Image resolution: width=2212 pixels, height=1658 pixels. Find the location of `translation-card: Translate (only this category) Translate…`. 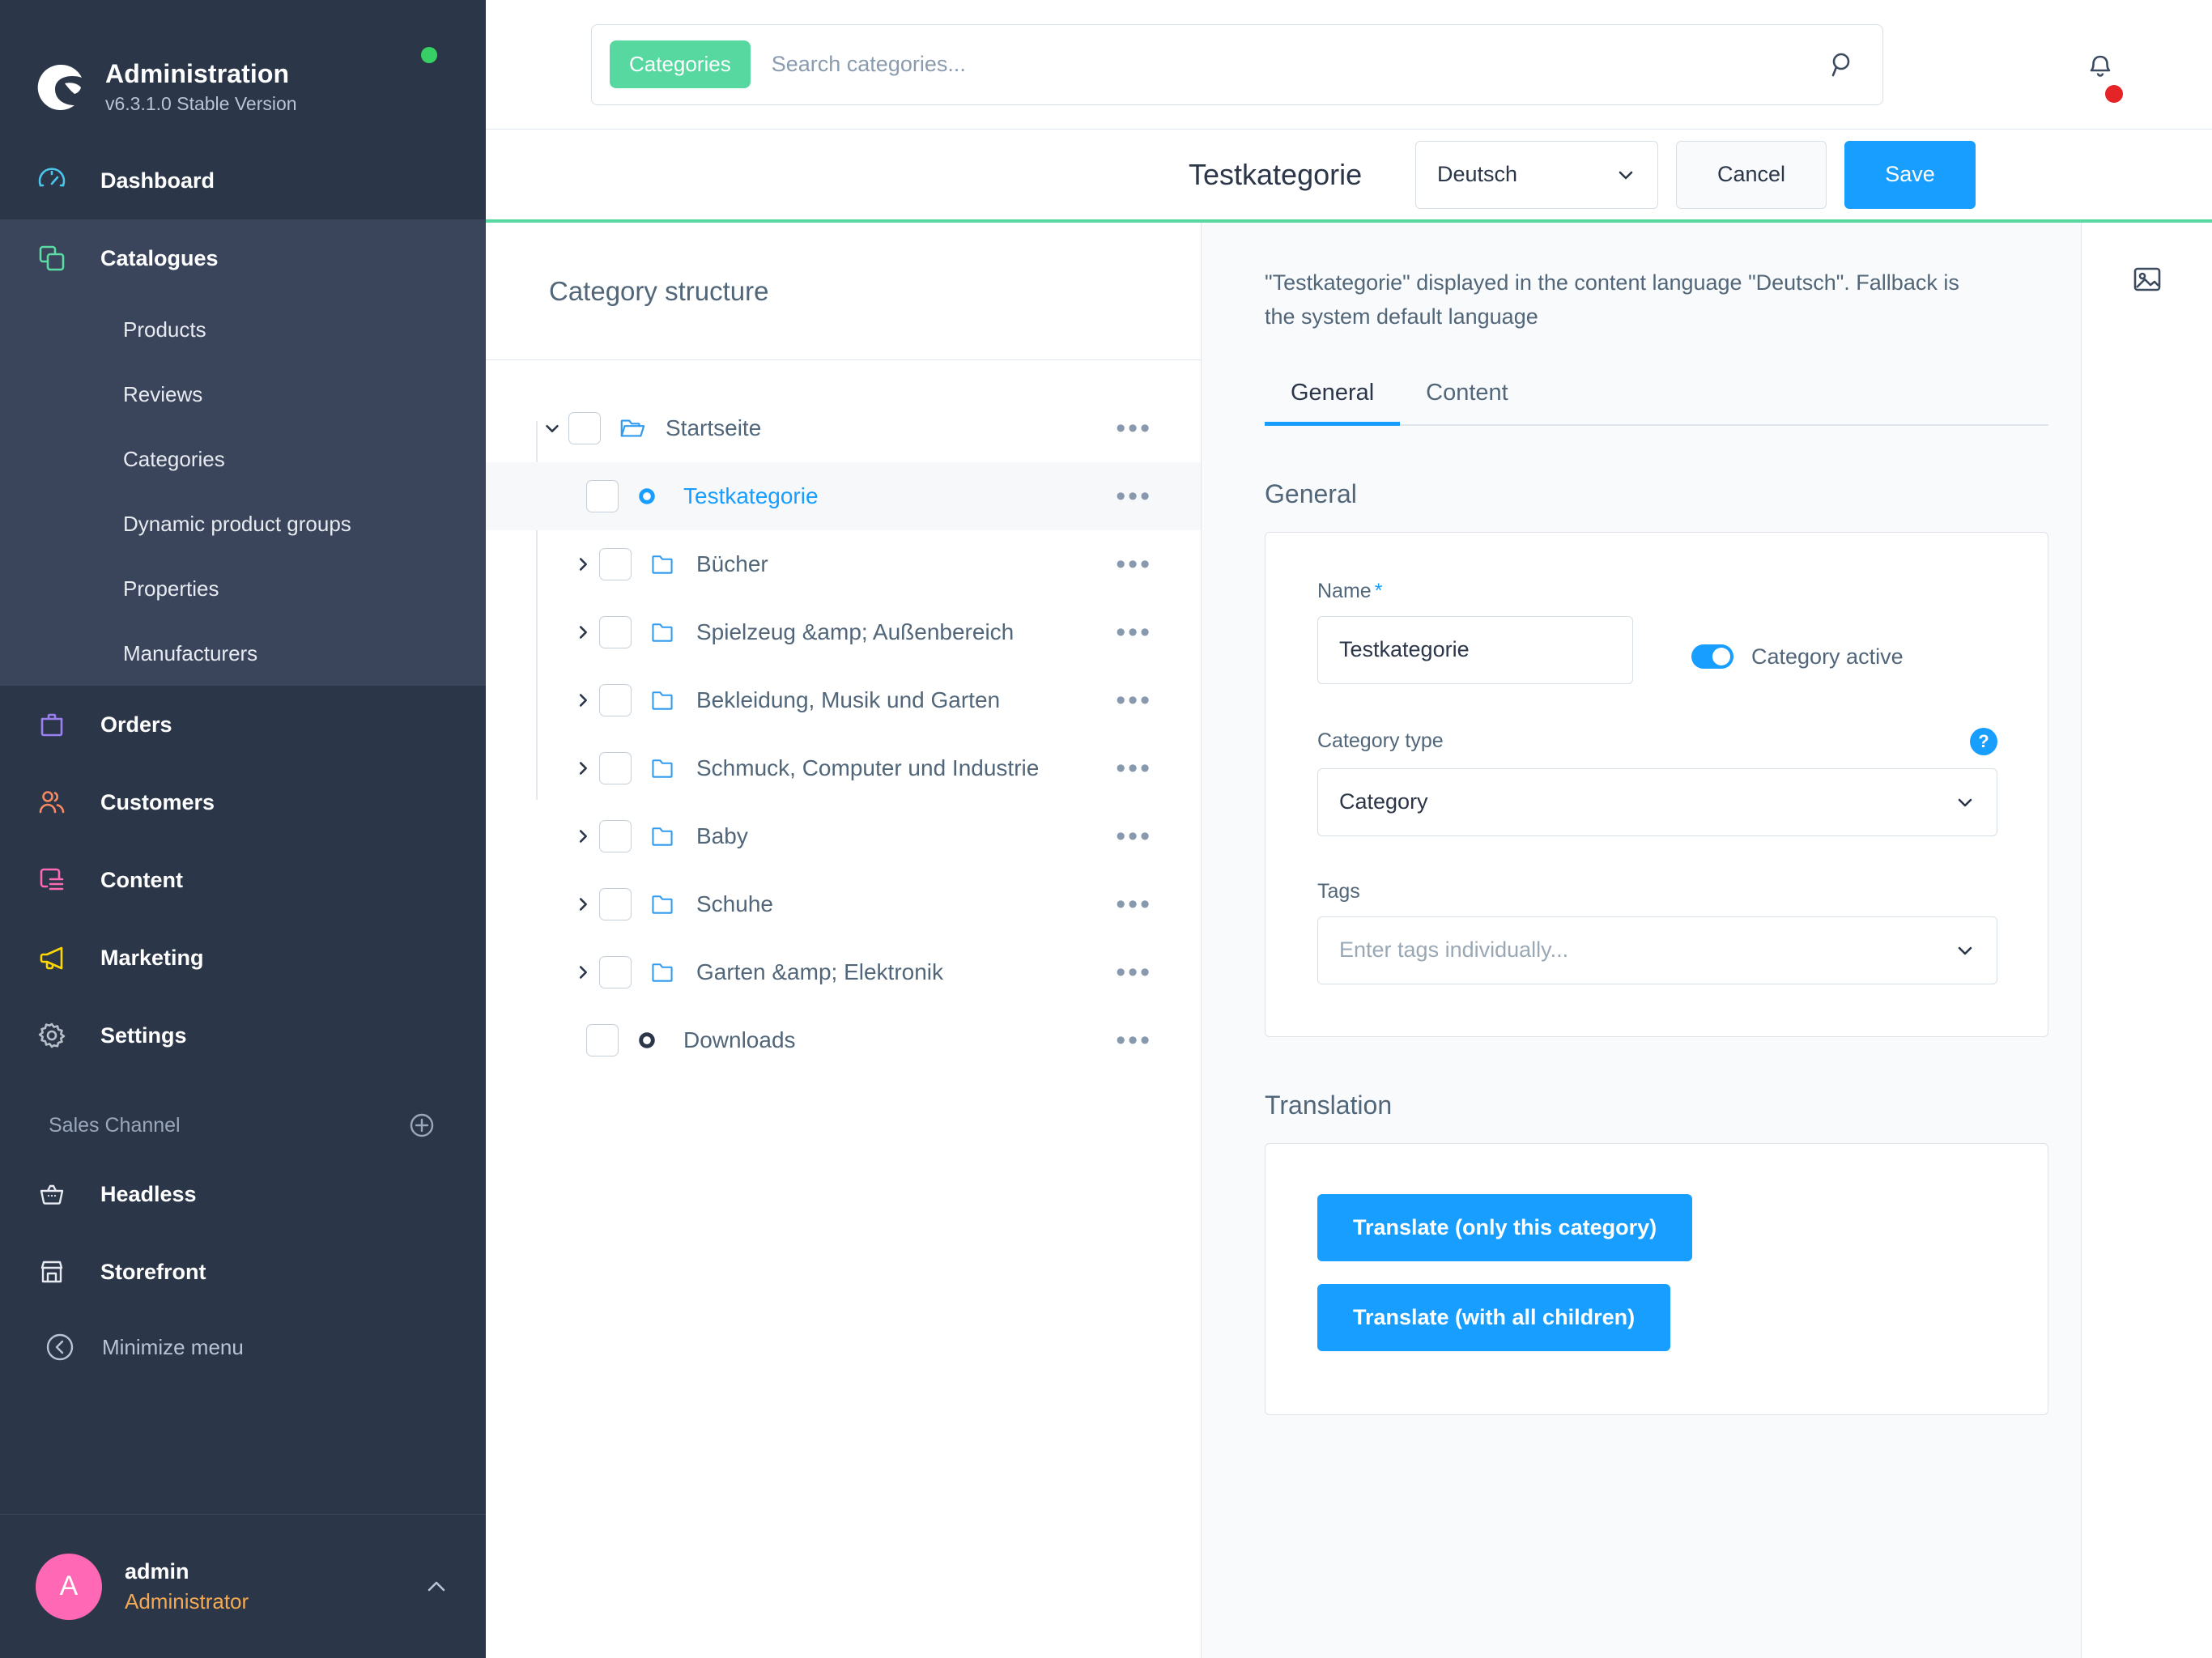

translation-card: Translate (only this category) Translate… is located at coordinates (1657, 1278).